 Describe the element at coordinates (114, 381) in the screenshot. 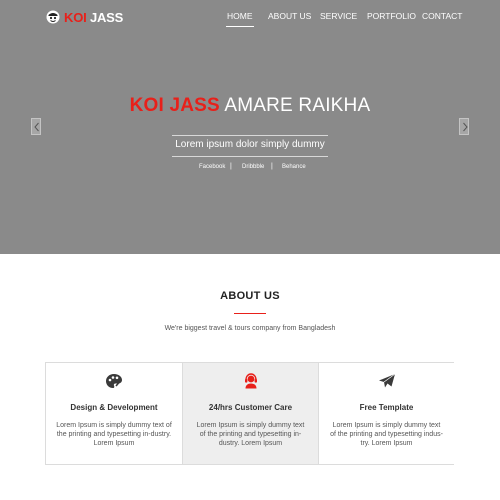

I see `palette-icon` at that location.